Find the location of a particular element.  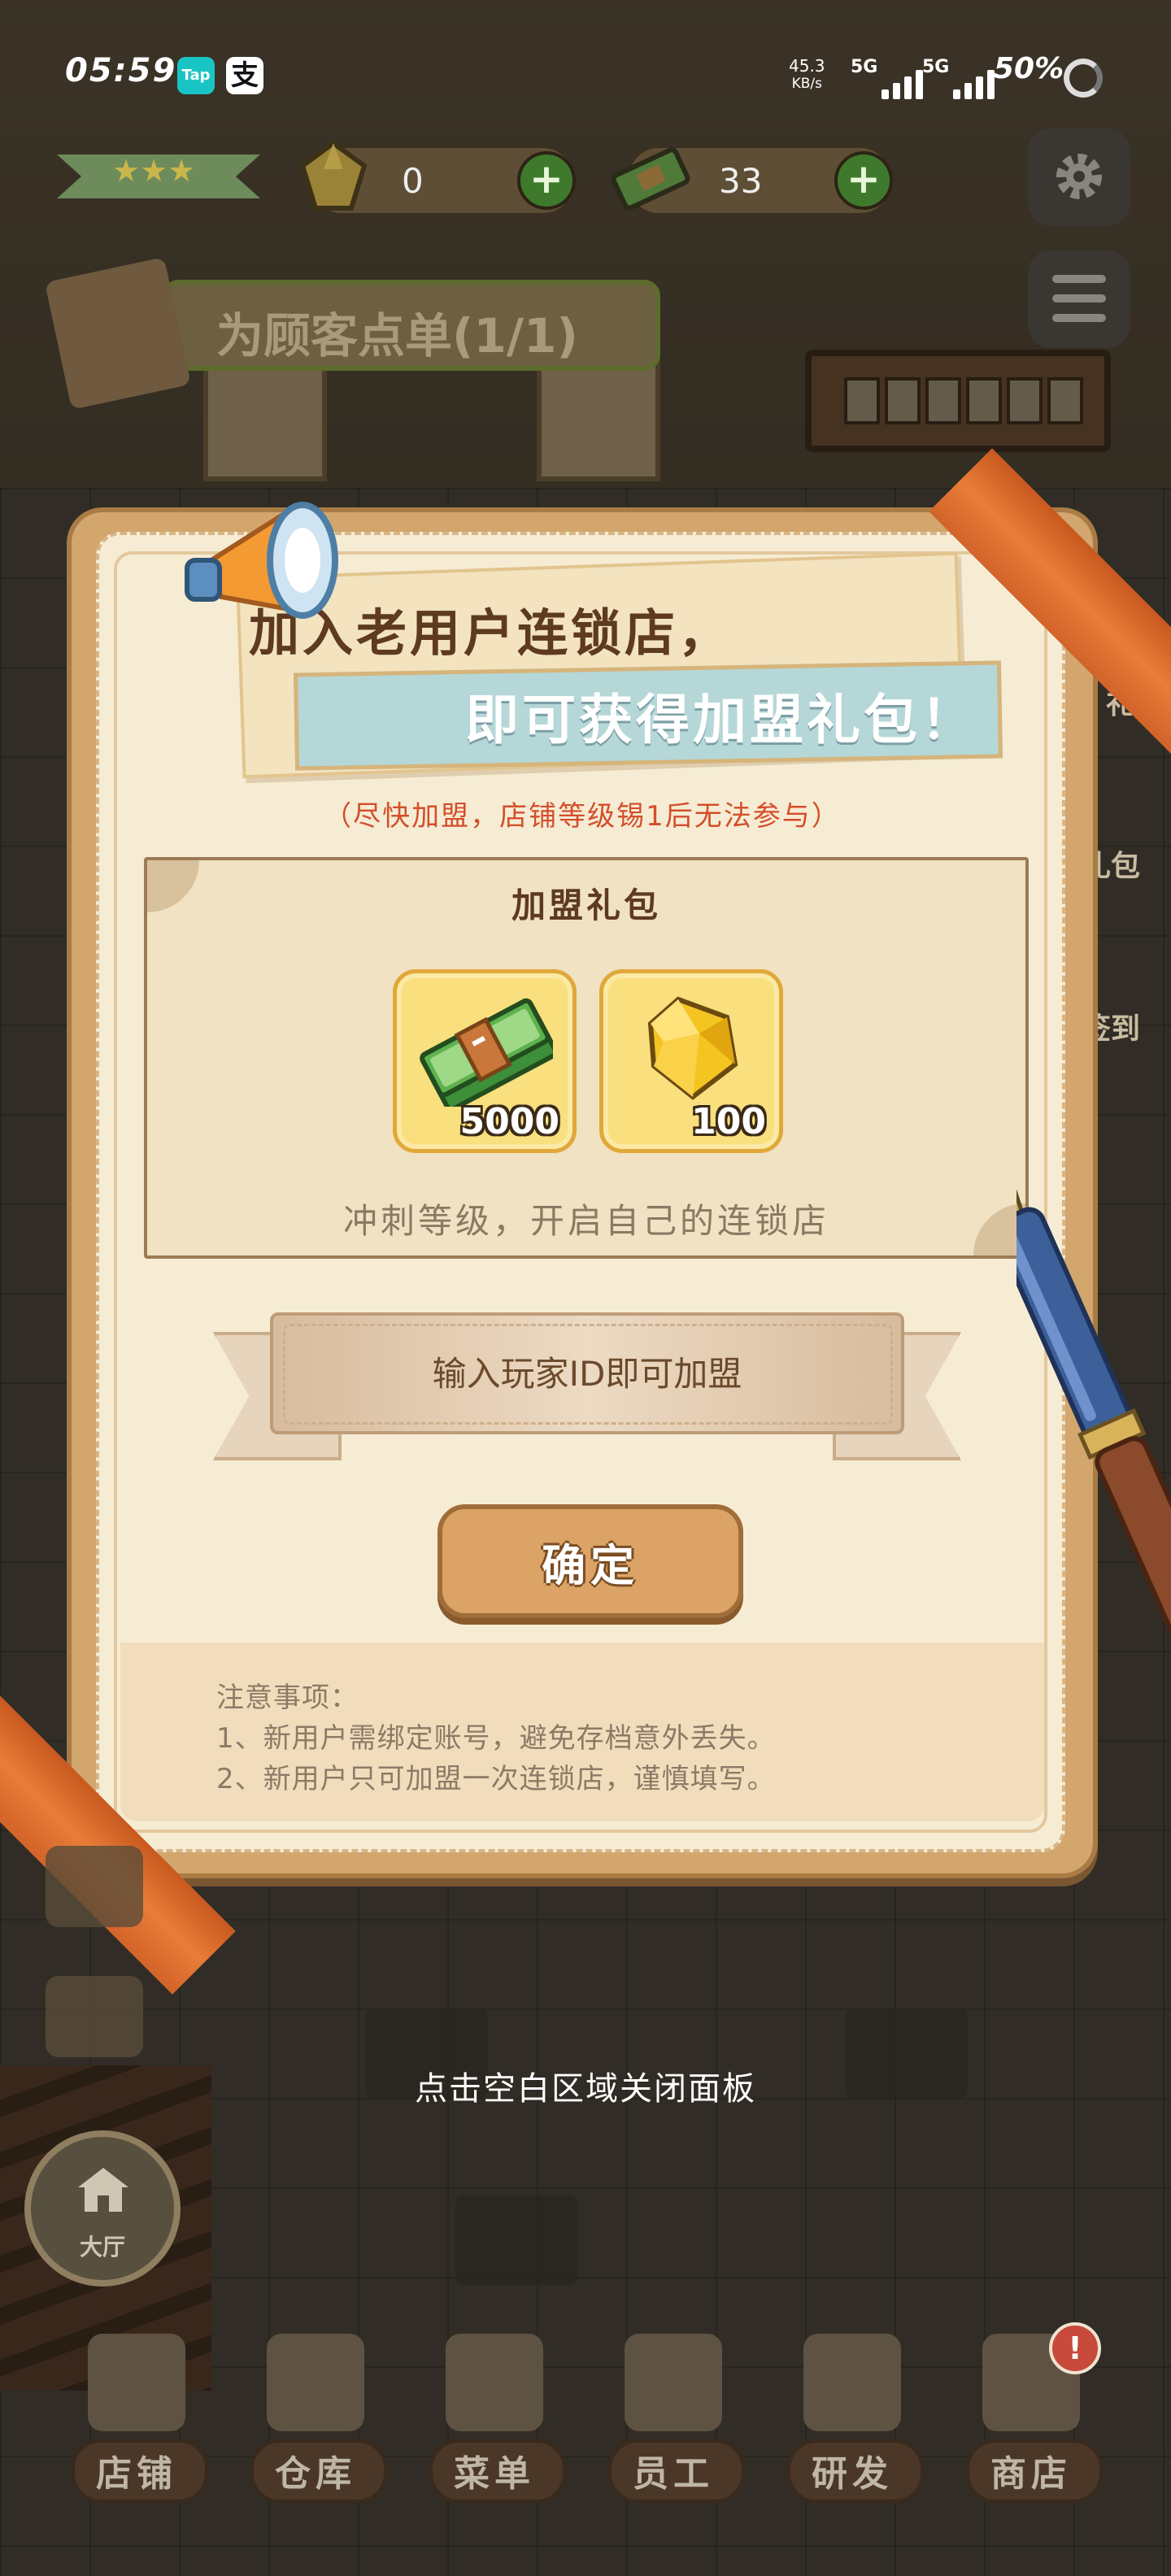

status-bar: 05:59 Tap 支 45.3 KB/s 5G 5G 50% is located at coordinates (585, 80).